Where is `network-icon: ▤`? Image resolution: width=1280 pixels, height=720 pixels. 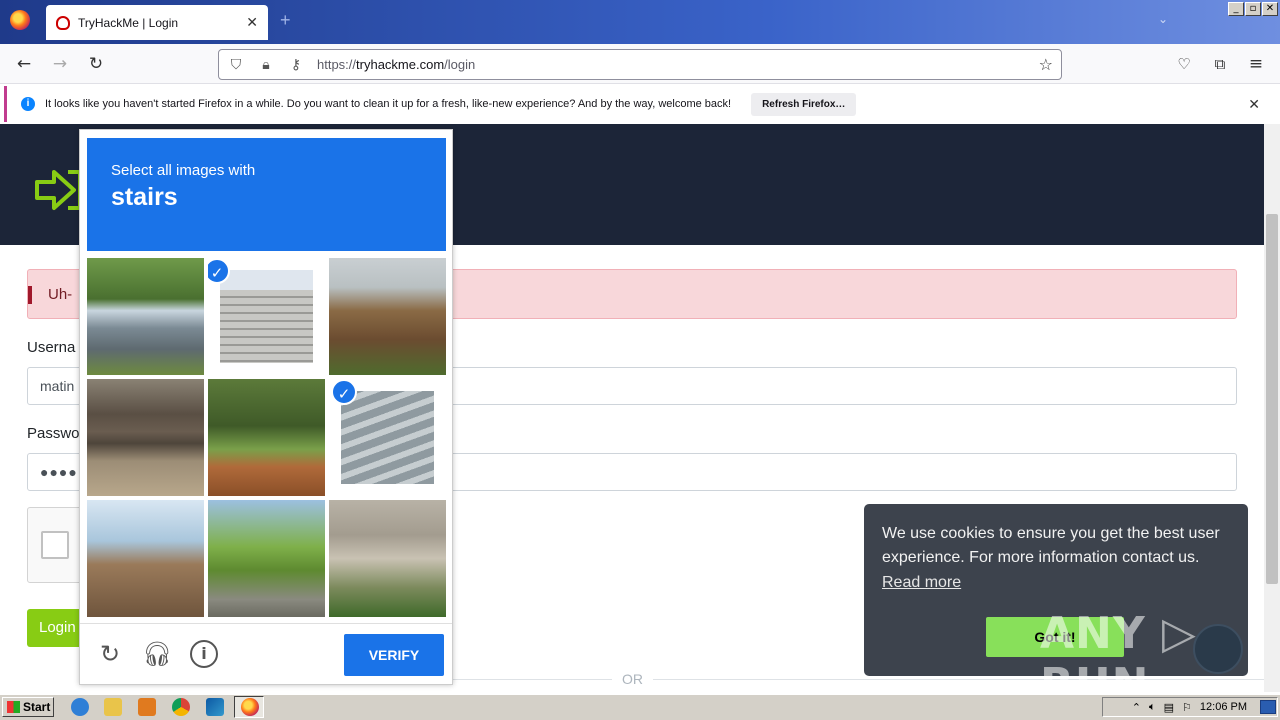
network-icon: ▤ is located at coordinates (1169, 707).